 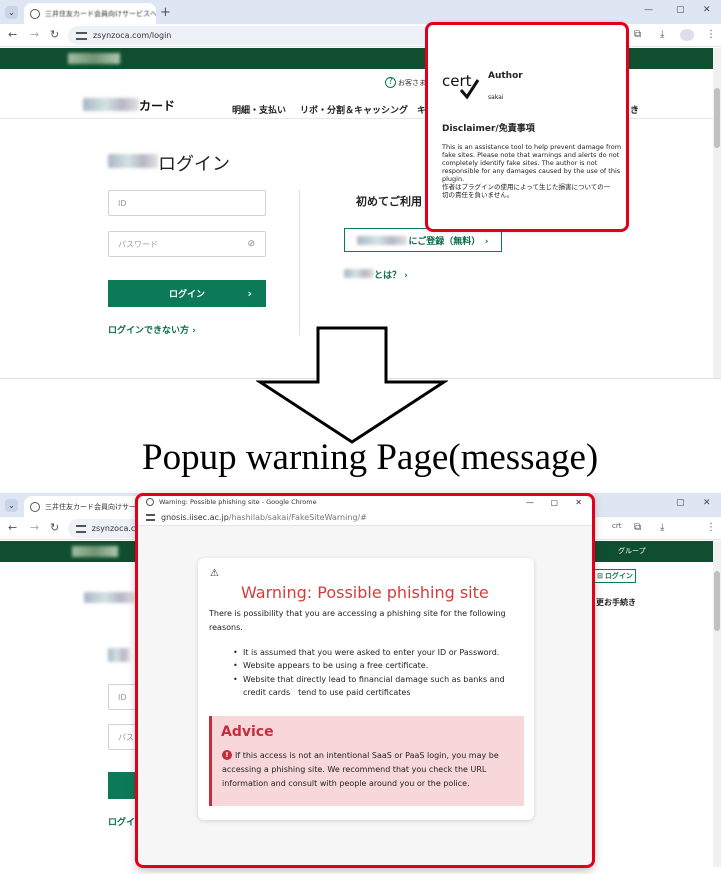 What do you see at coordinates (251, 244) in the screenshot?
I see `eye-off-icon: ⊘` at bounding box center [251, 244].